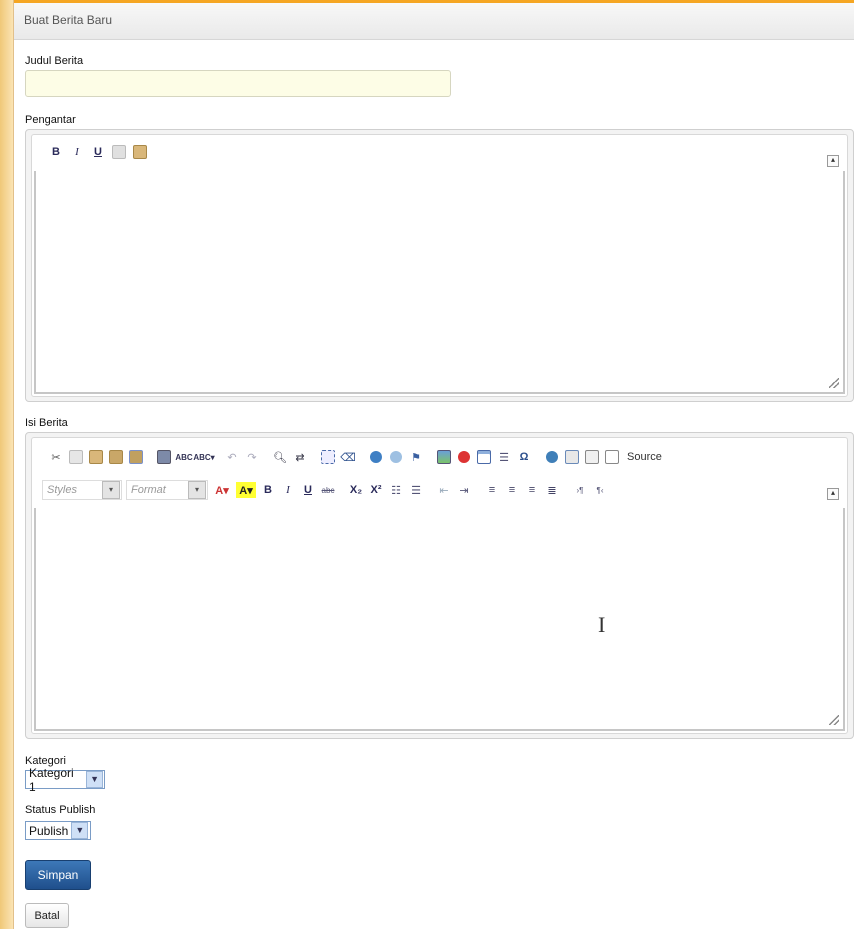 The image size is (854, 929). I want to click on table-icon, so click(484, 457).